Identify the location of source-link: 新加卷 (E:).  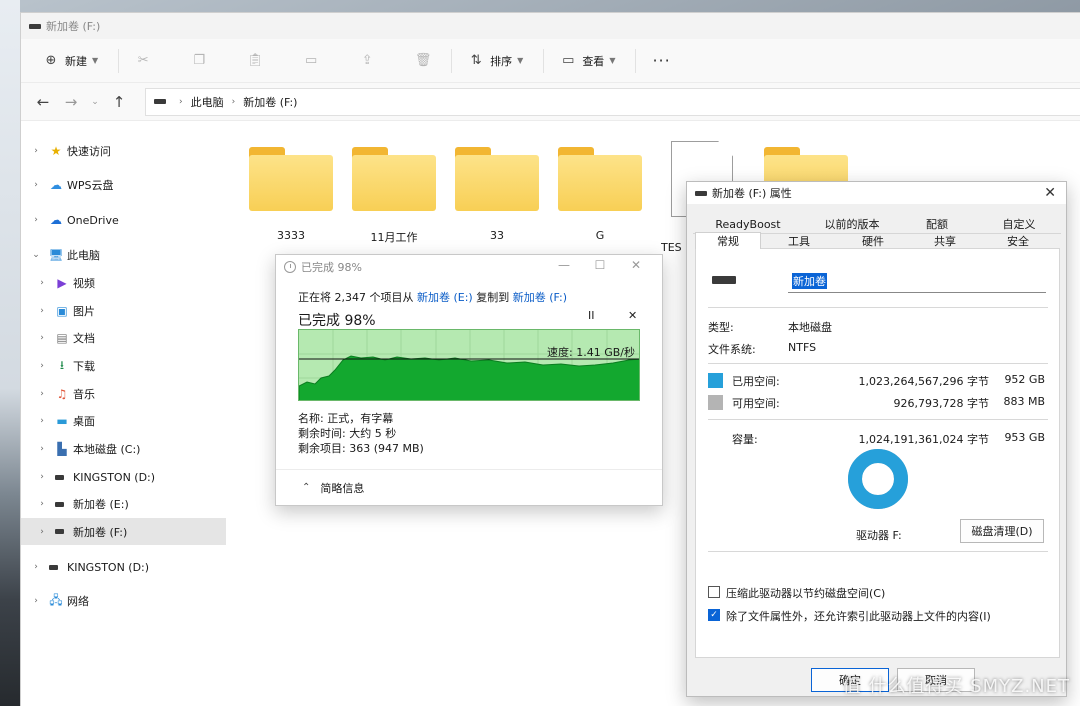
(445, 297).